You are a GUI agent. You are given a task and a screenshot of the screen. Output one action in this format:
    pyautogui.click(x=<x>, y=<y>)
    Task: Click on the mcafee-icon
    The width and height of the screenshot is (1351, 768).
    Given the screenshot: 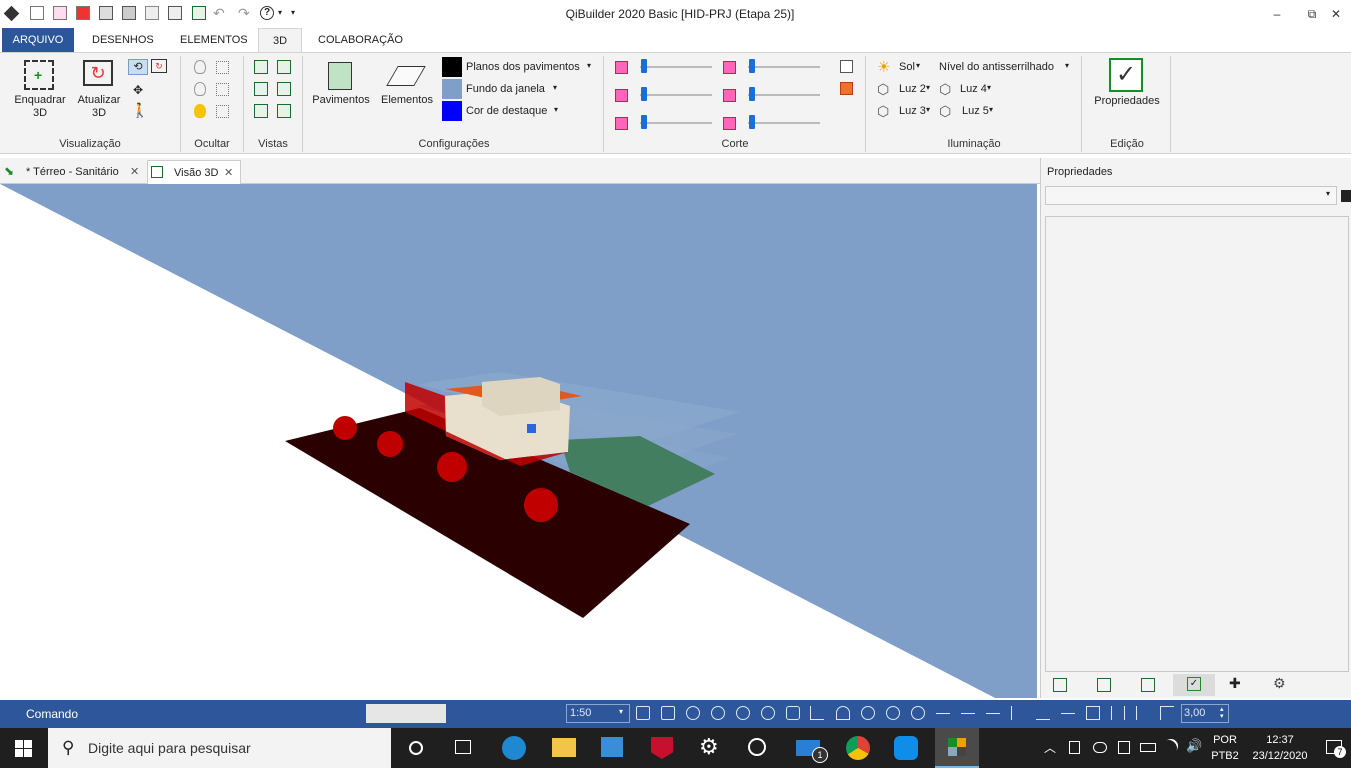 What is the action you would take?
    pyautogui.click(x=662, y=748)
    